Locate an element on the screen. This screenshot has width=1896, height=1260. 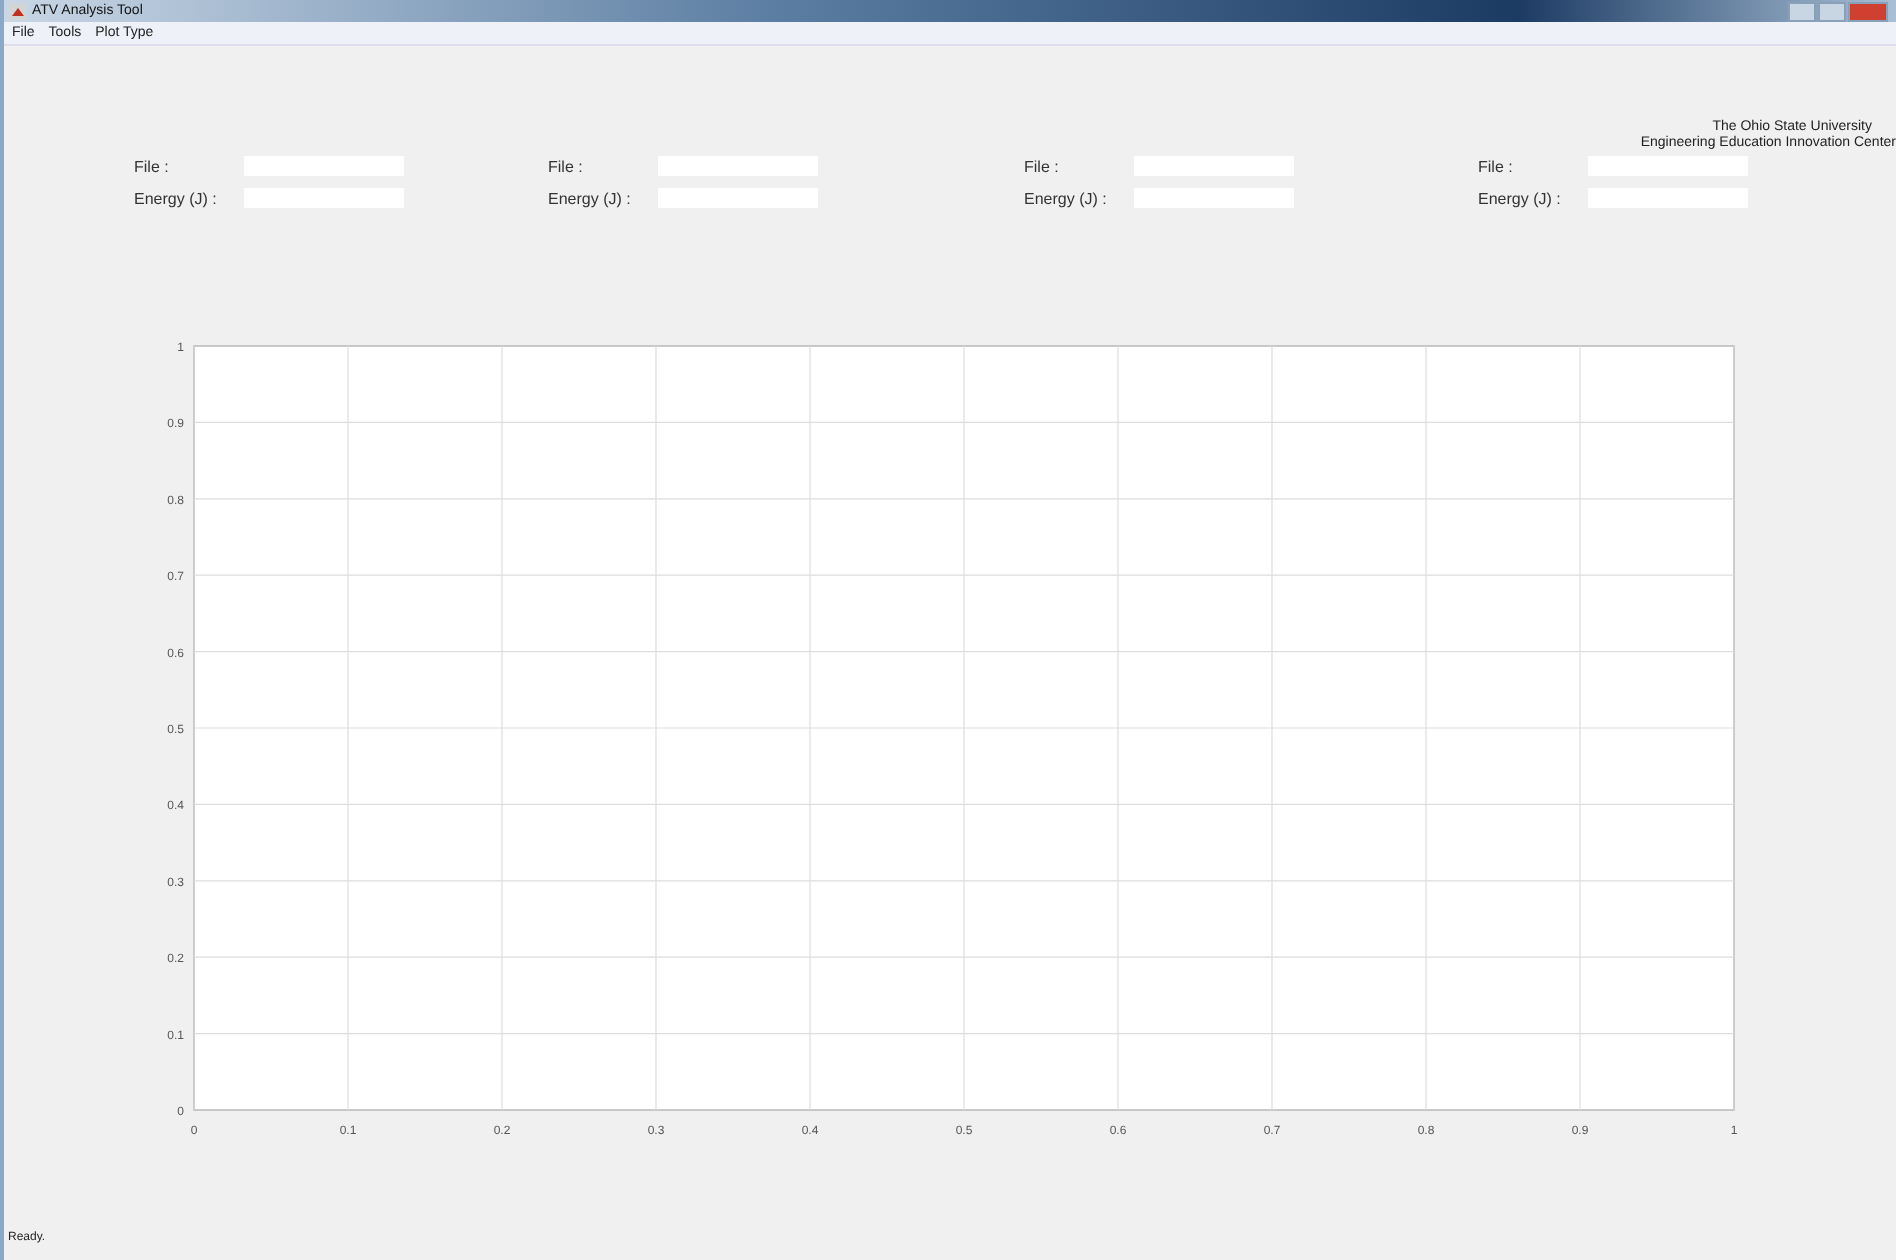
maximize-button is located at coordinates (1832, 11).